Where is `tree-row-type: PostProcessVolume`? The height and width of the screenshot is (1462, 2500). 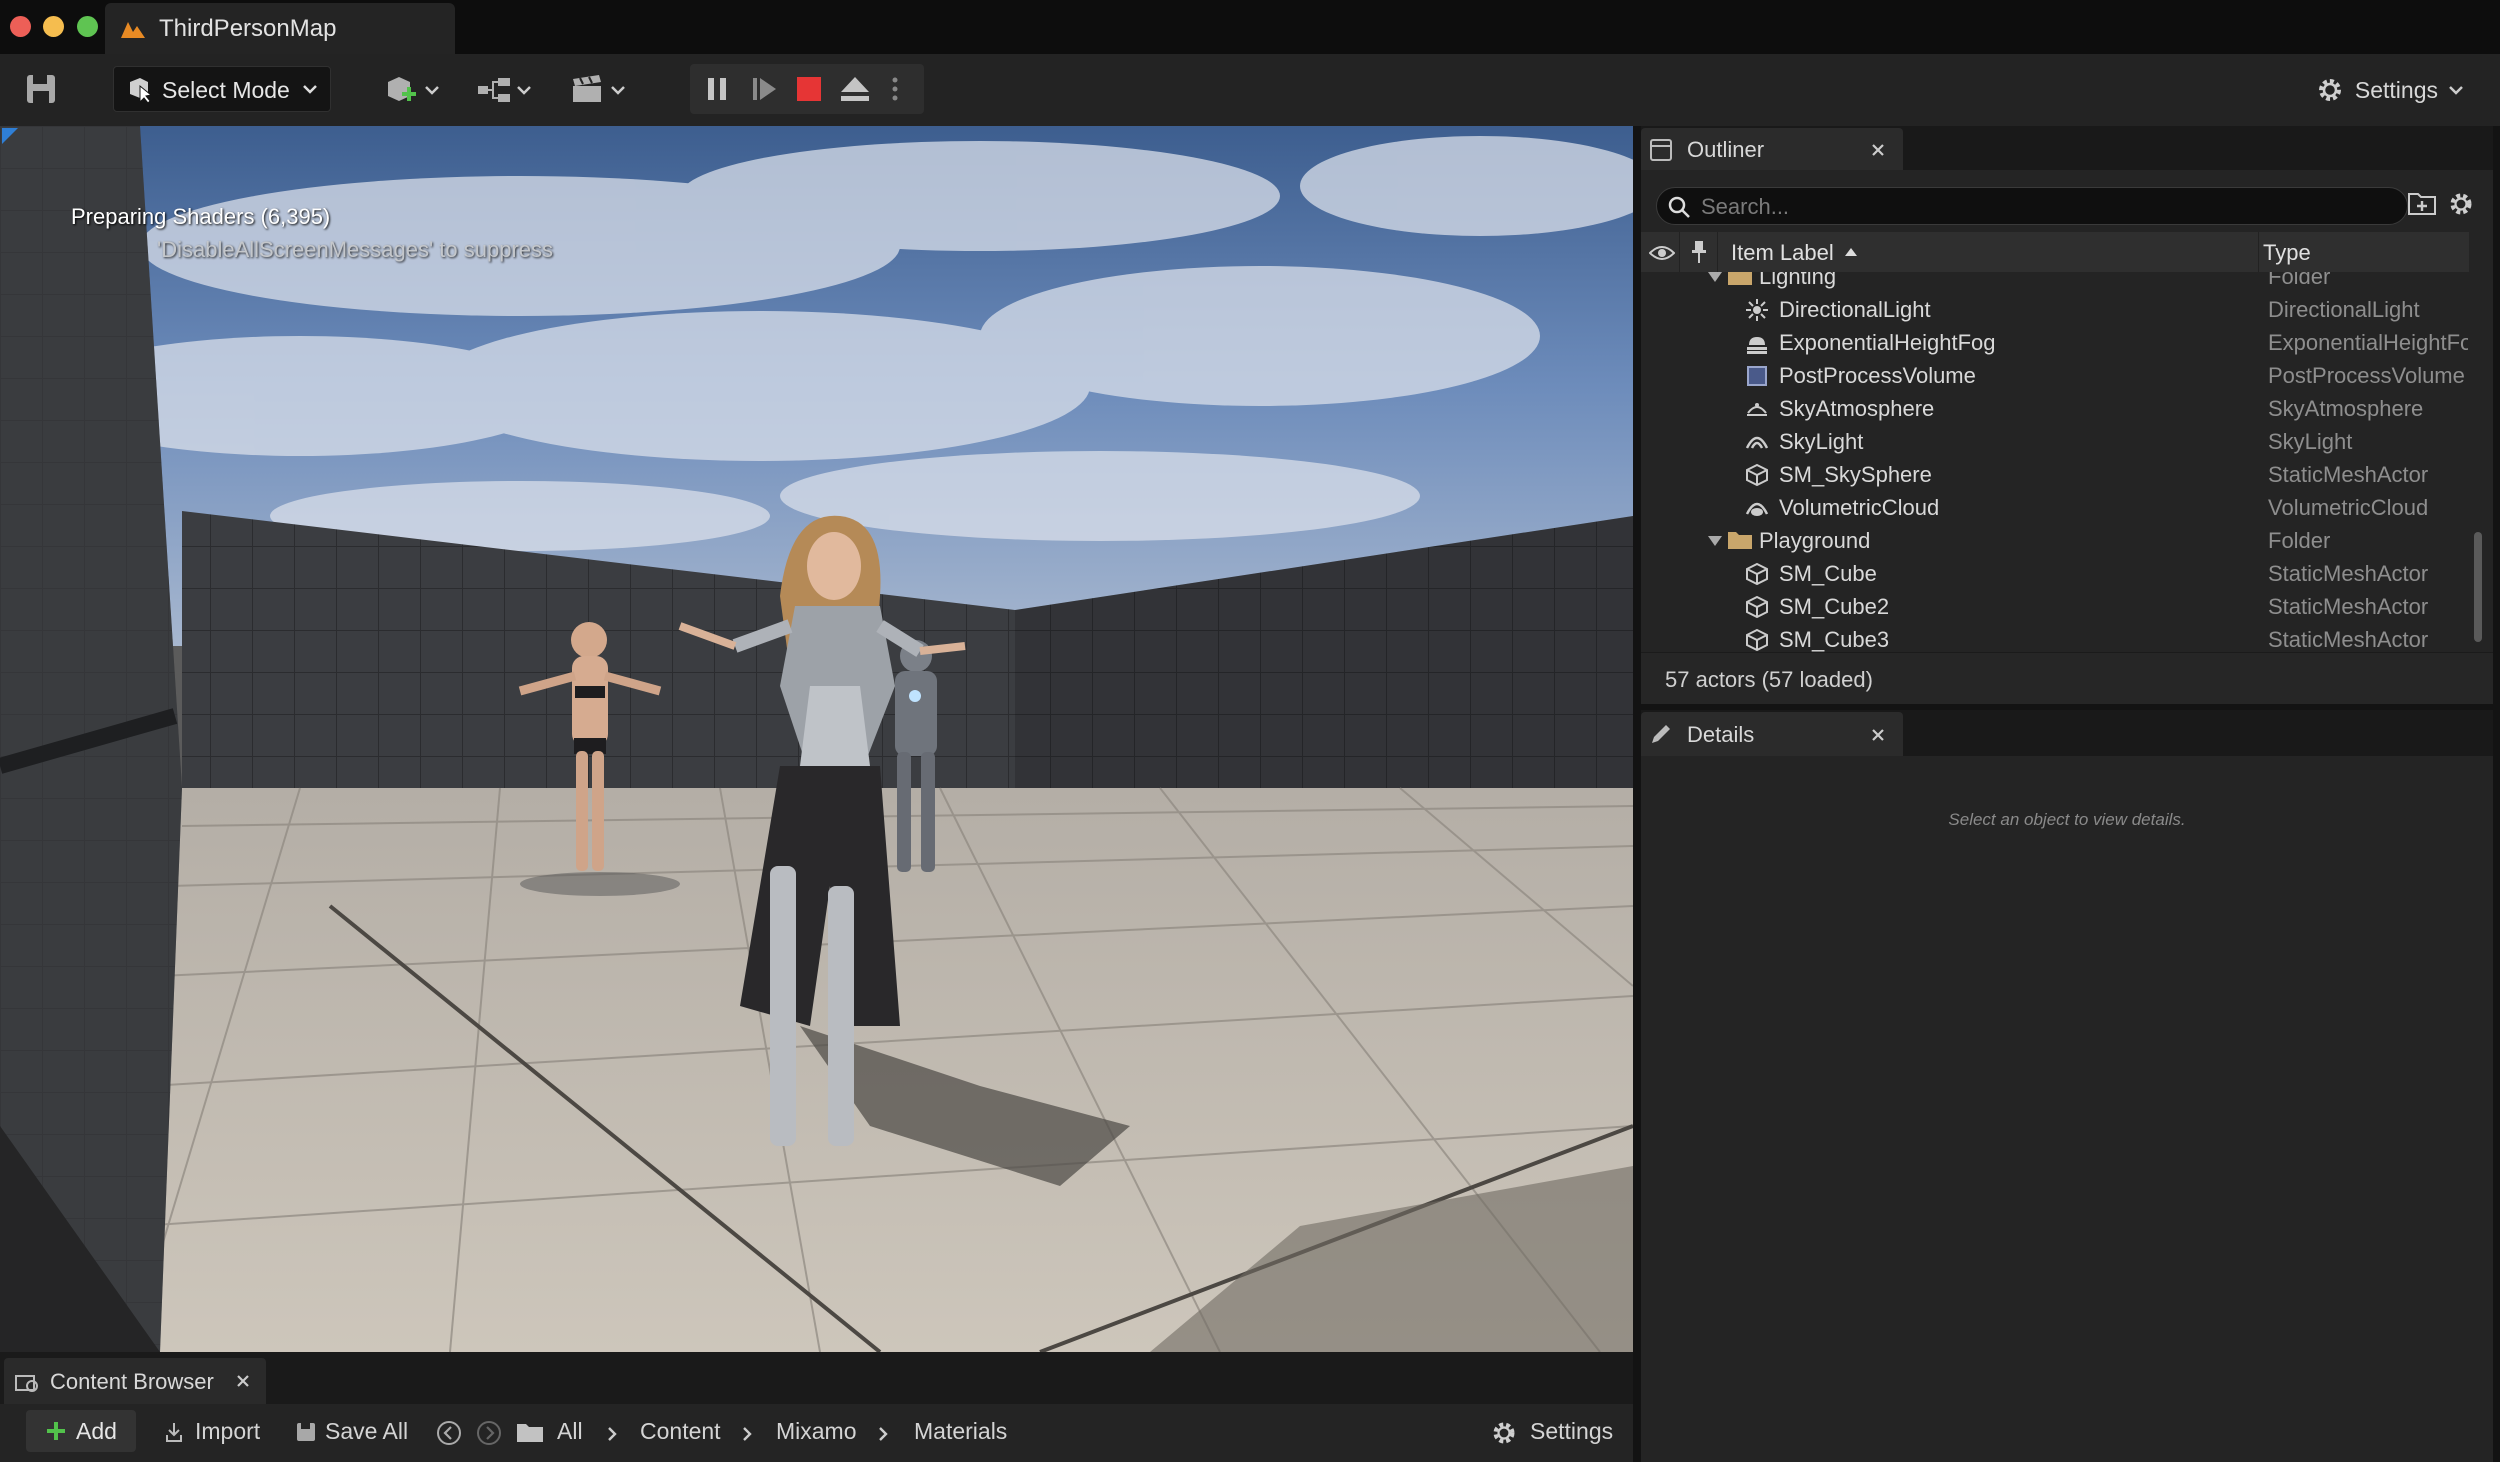 tree-row-type: PostProcessVolume is located at coordinates (2366, 375).